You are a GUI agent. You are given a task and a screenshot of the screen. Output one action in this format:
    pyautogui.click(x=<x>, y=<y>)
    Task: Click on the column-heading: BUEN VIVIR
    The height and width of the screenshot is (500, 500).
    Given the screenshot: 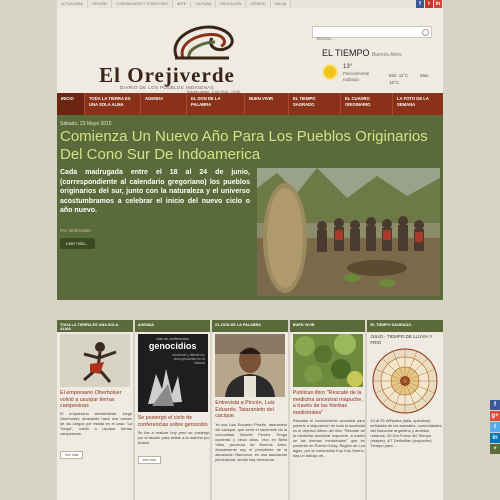 What is the action you would take?
    pyautogui.click(x=327, y=326)
    